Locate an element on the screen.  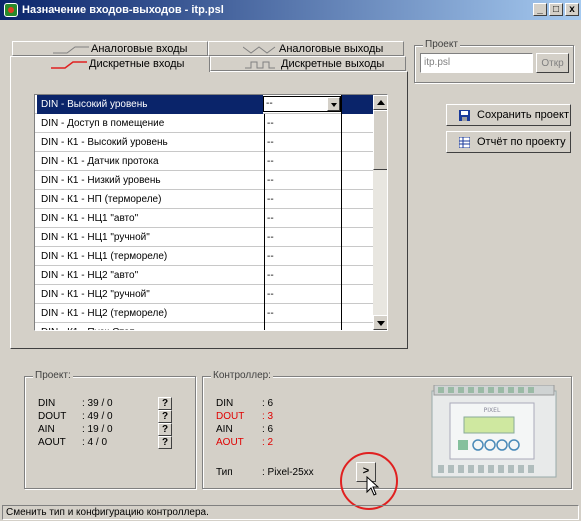
tab-analog-inputs: Аналоговые входы is located at coordinates (110, 48).